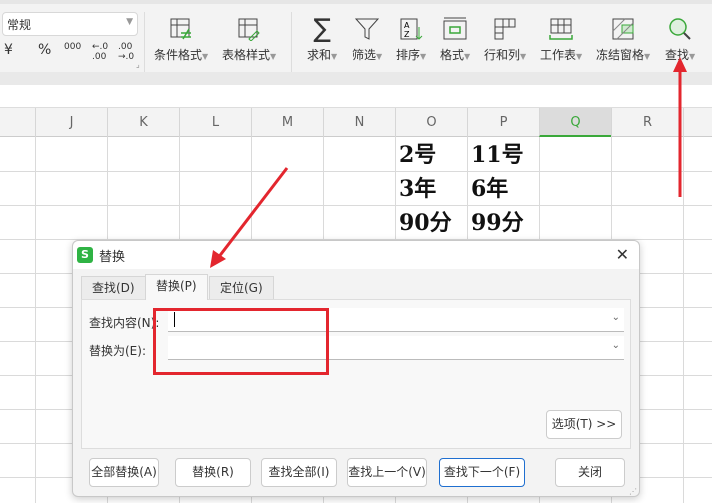  What do you see at coordinates (680, 64) in the screenshot?
I see `annotation-arrowhead` at bounding box center [680, 64].